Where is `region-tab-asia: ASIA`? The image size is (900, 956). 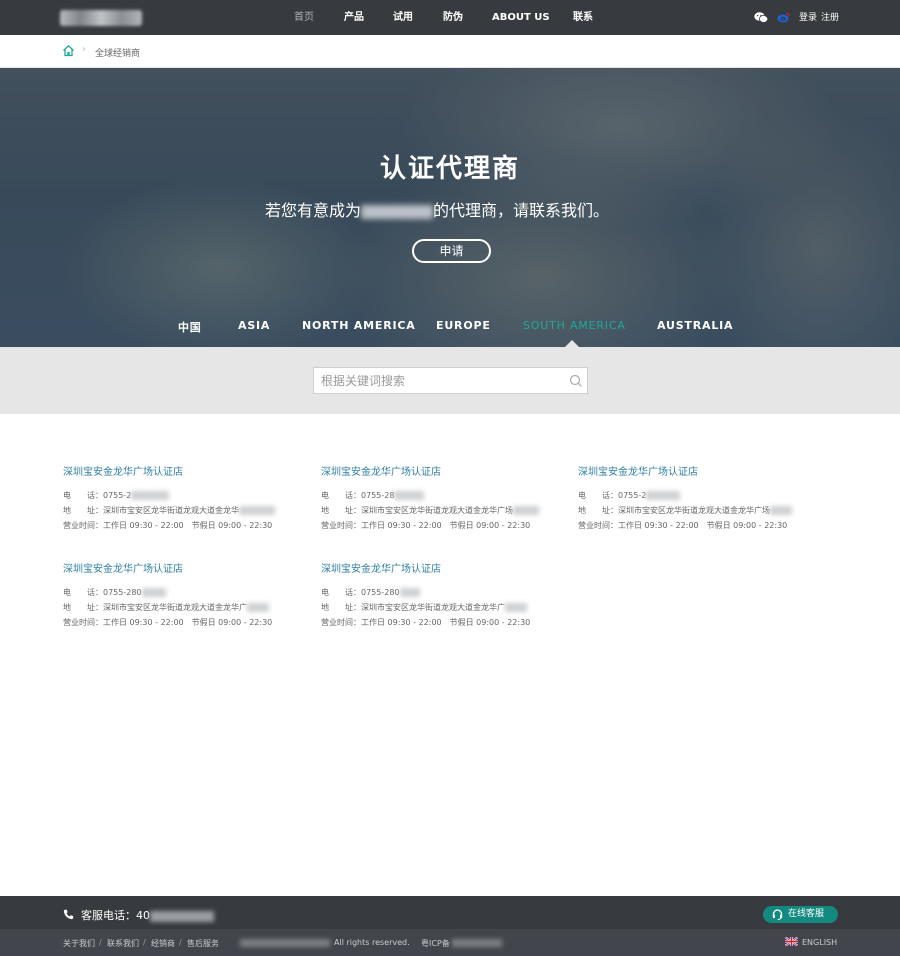 region-tab-asia: ASIA is located at coordinates (254, 325).